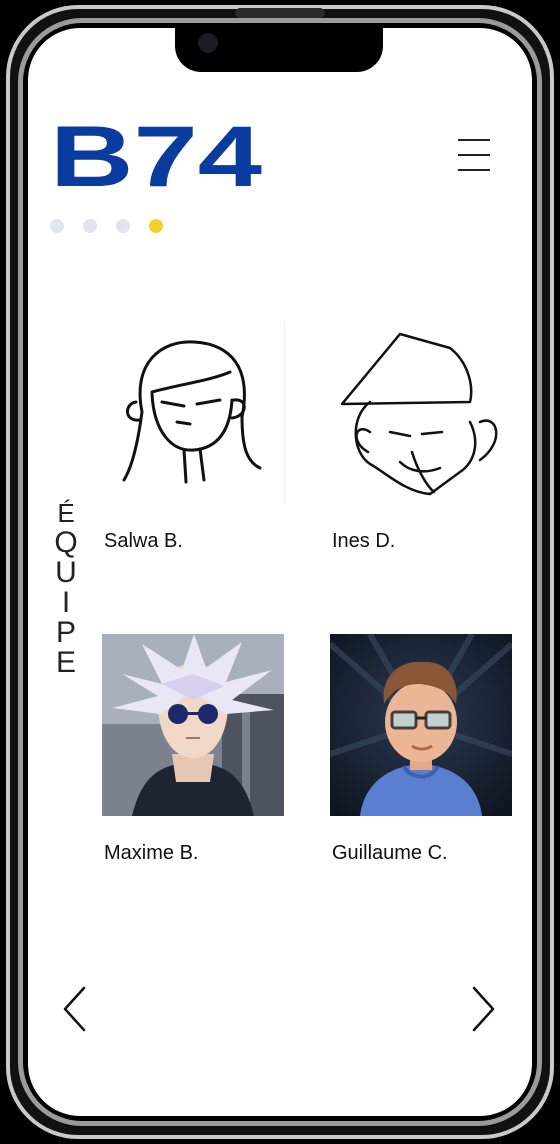 The image size is (560, 1144). I want to click on member-name: Guillaume C., so click(390, 853).